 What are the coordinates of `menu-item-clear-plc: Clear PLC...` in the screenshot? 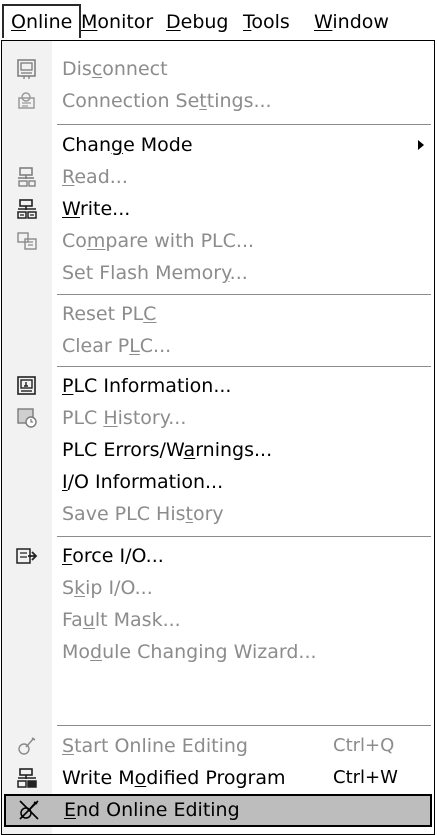 It's located at (218, 346).